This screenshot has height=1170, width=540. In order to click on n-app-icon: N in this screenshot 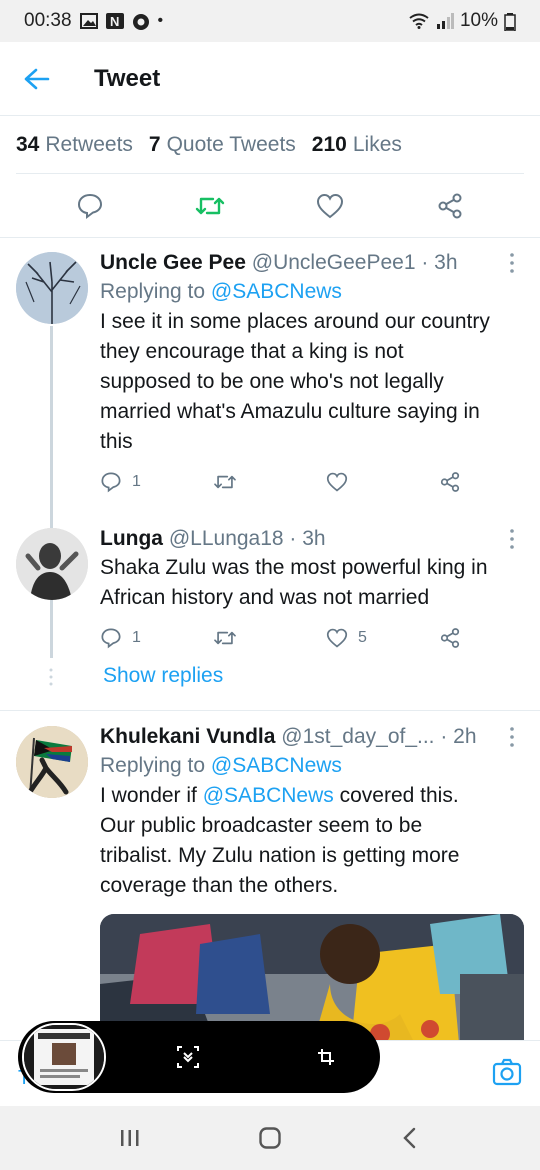, I will do `click(114, 21)`.